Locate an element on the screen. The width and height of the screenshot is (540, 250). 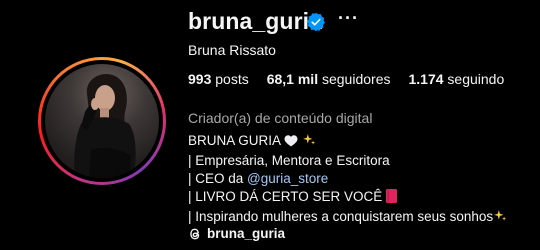
verified-badge-icon is located at coordinates (316, 22).